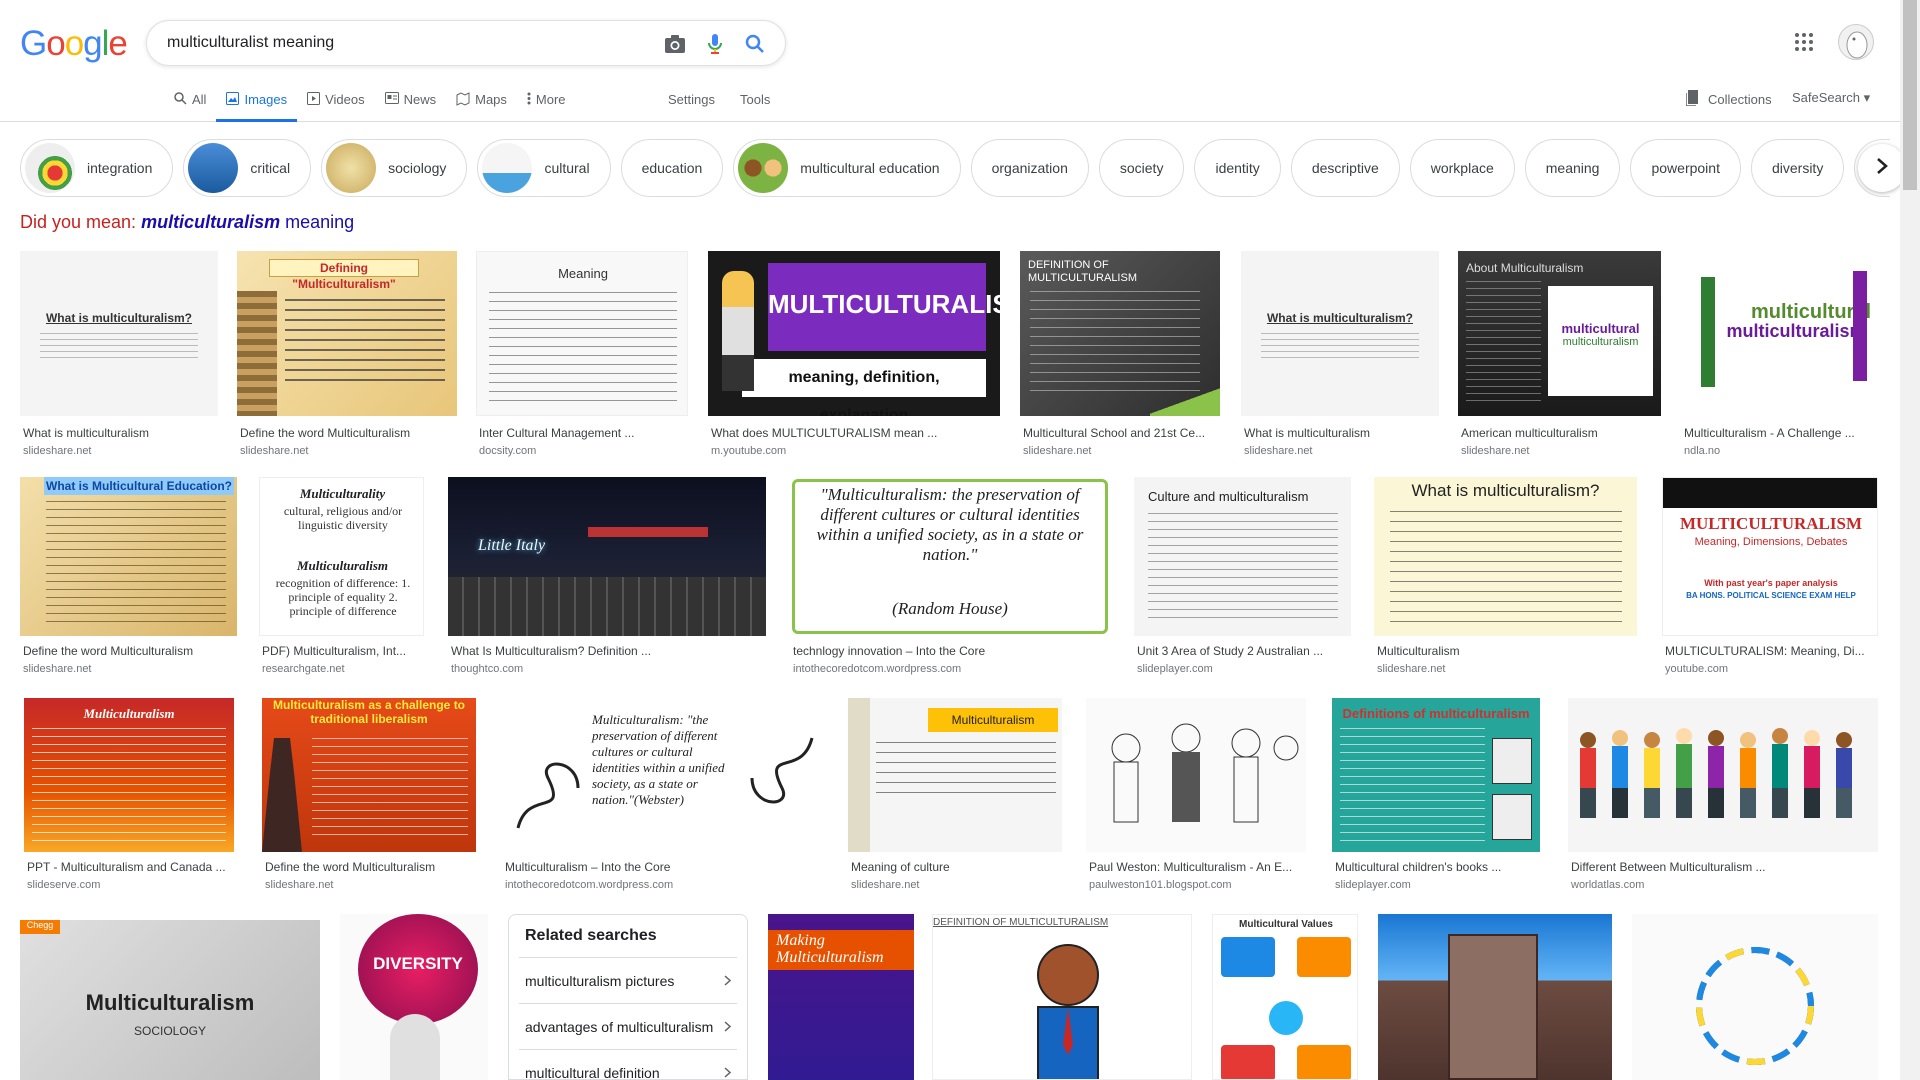  I want to click on chip-label: workplace, so click(1462, 168).